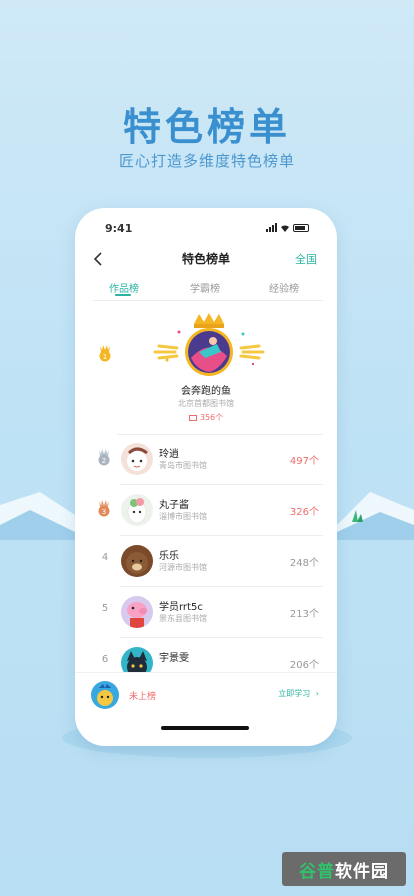 This screenshot has width=414, height=896. I want to click on my-rank-bar: 未上榜 立即学习 ›, so click(206, 694).